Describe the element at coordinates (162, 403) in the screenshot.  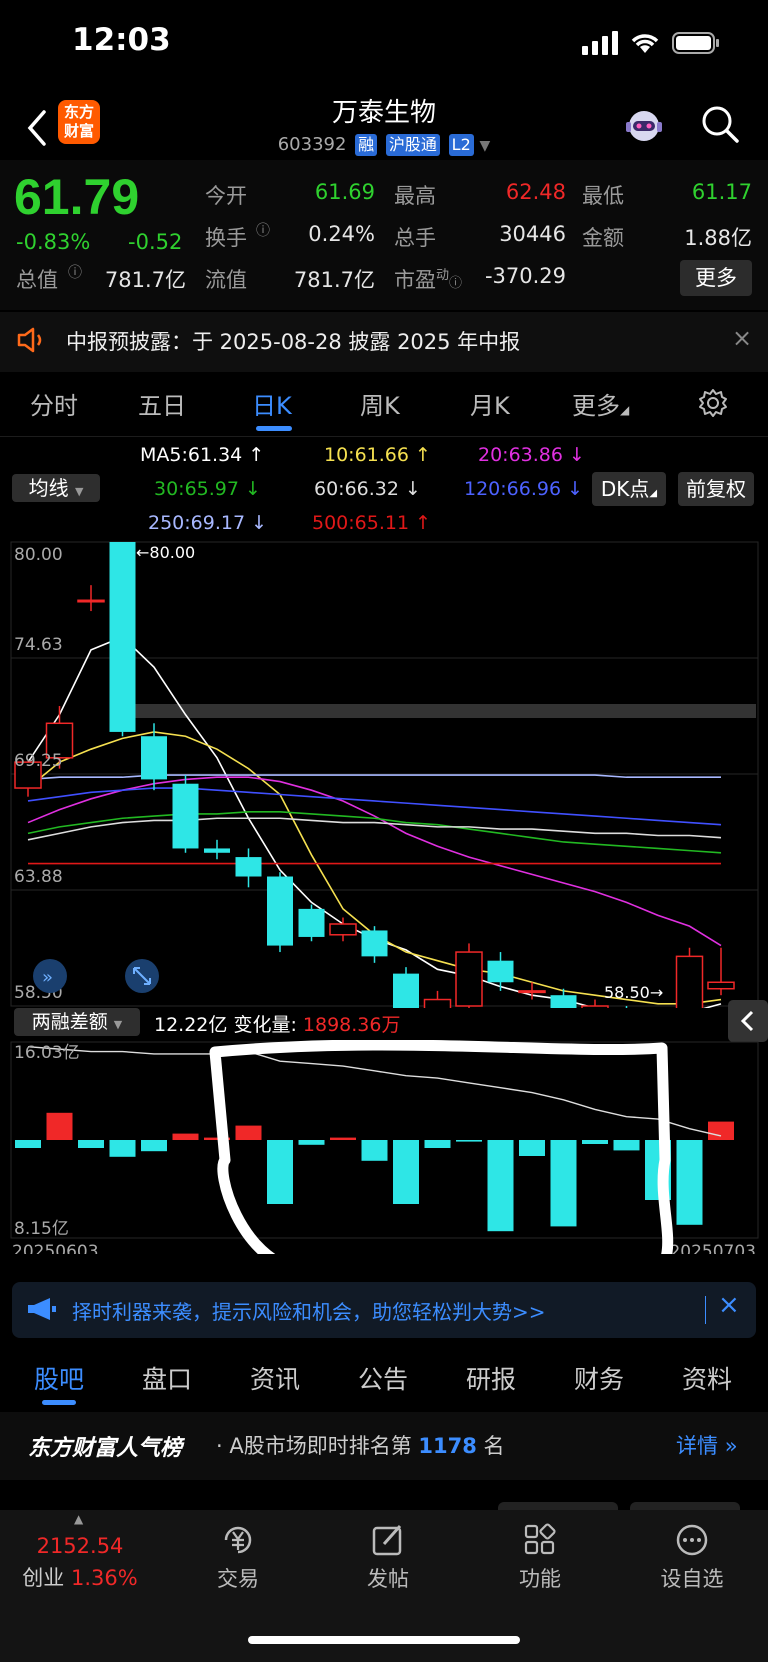
I see `tab-five-day: 五日` at that location.